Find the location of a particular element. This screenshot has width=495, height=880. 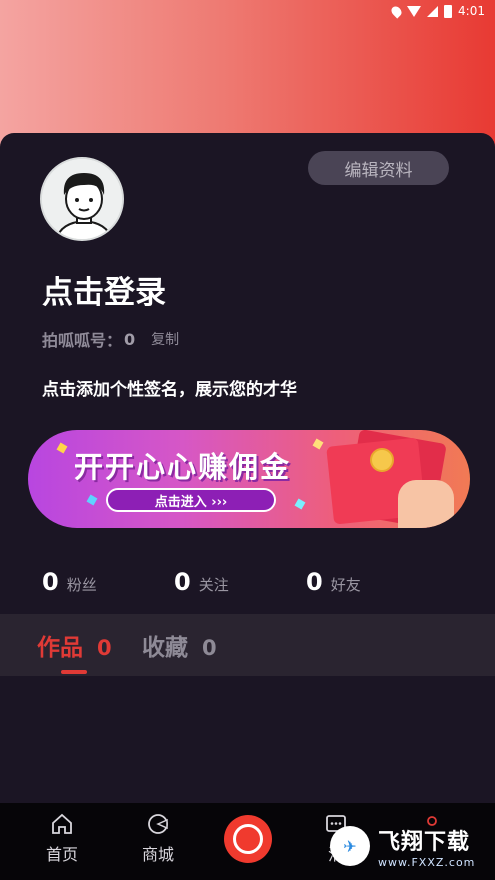

watermark-main: 飞翔下载 is located at coordinates (424, 842).